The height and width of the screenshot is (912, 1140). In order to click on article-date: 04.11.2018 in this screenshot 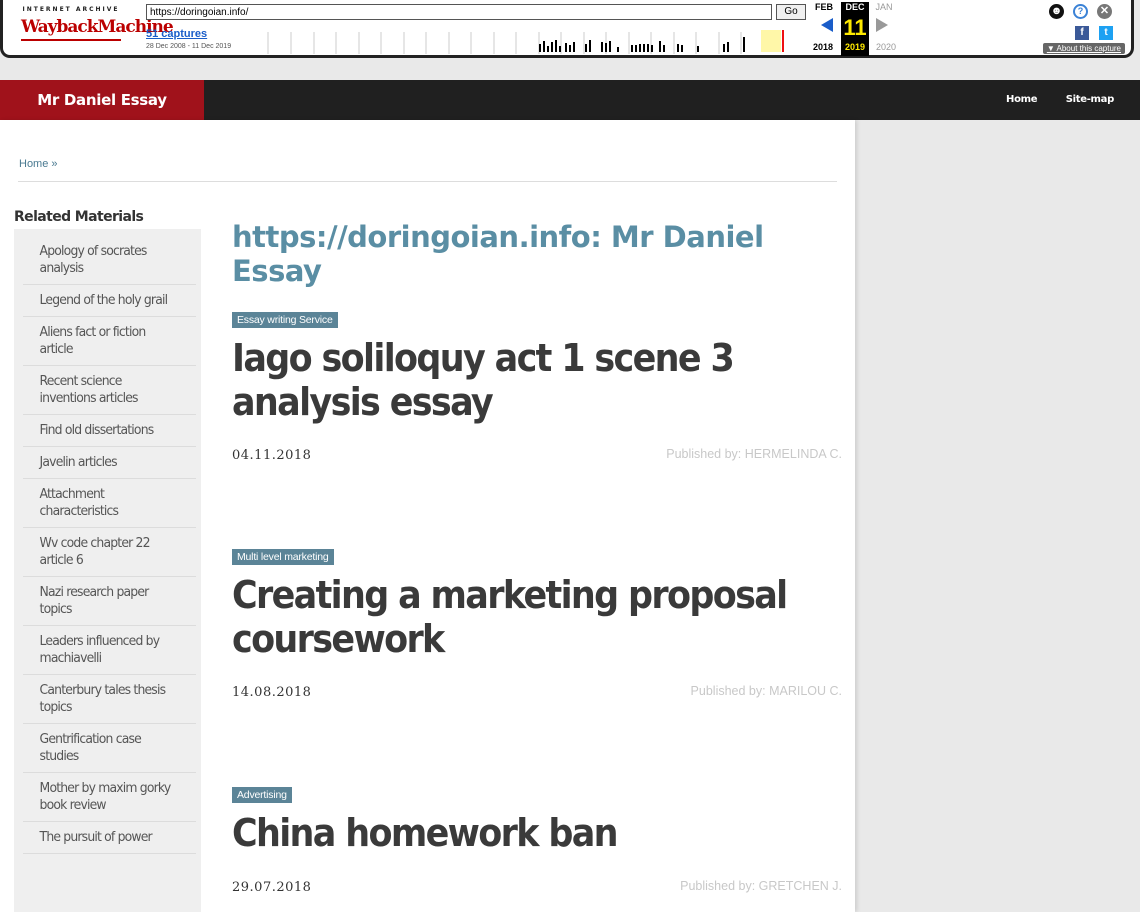, I will do `click(272, 455)`.